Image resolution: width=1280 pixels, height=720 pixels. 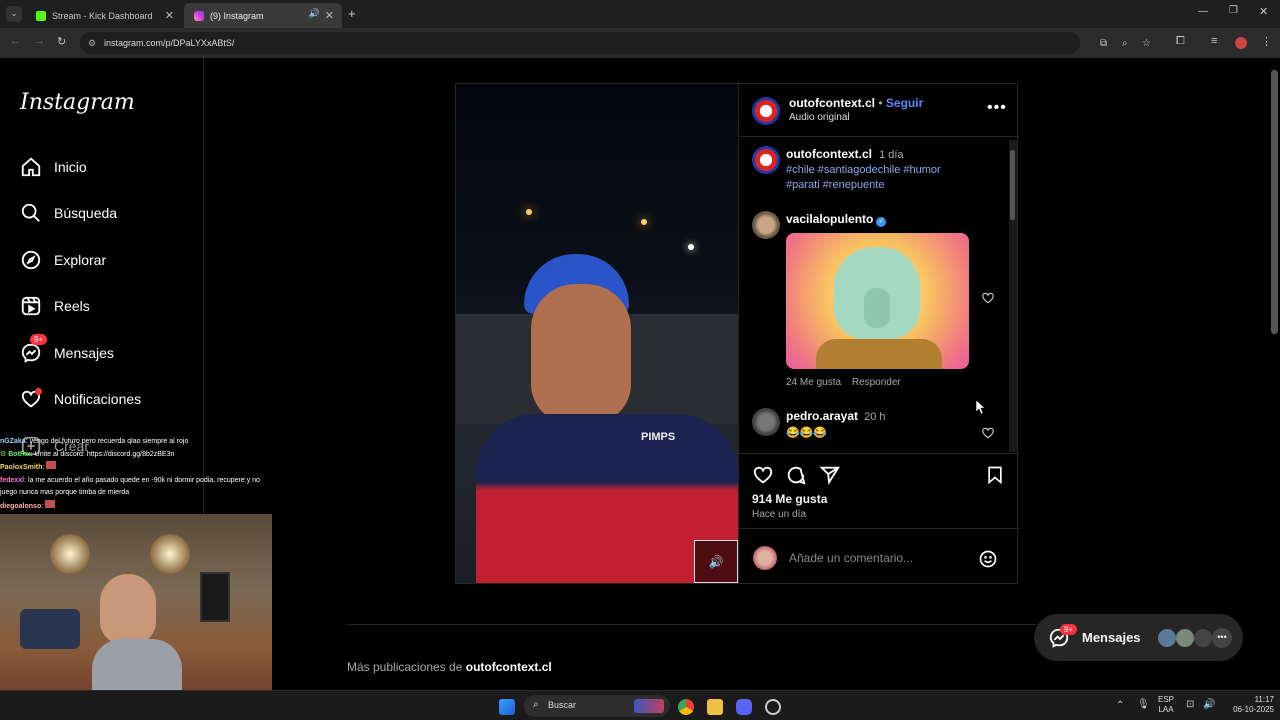 I want to click on install-icon: ⧉, so click(x=1103, y=43).